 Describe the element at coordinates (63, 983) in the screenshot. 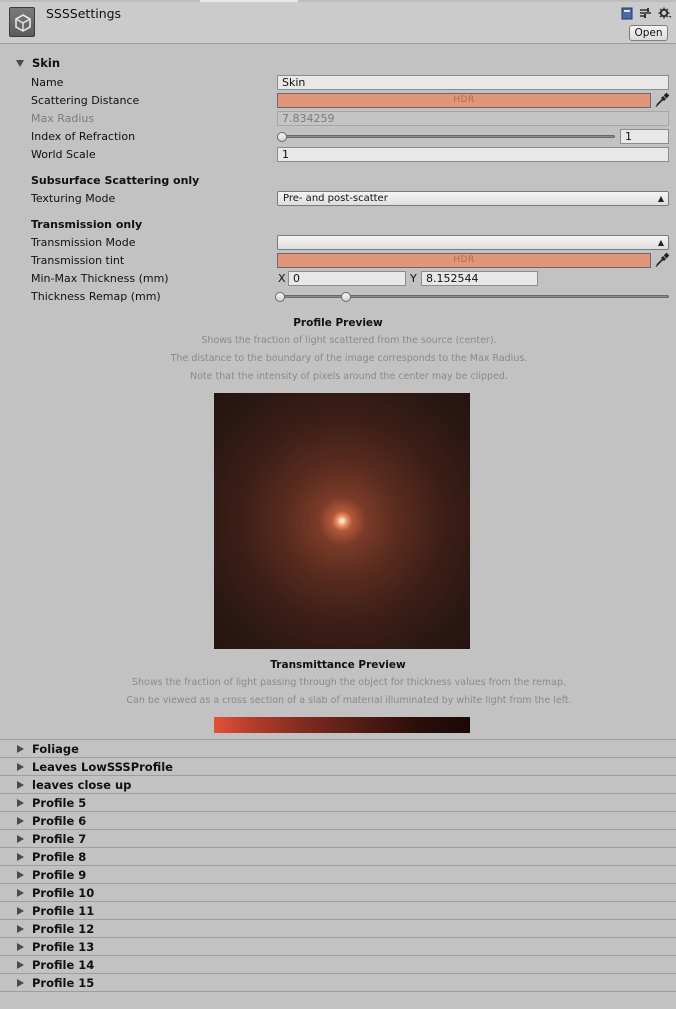

I see `foldout-profile-label: Profile 15` at that location.